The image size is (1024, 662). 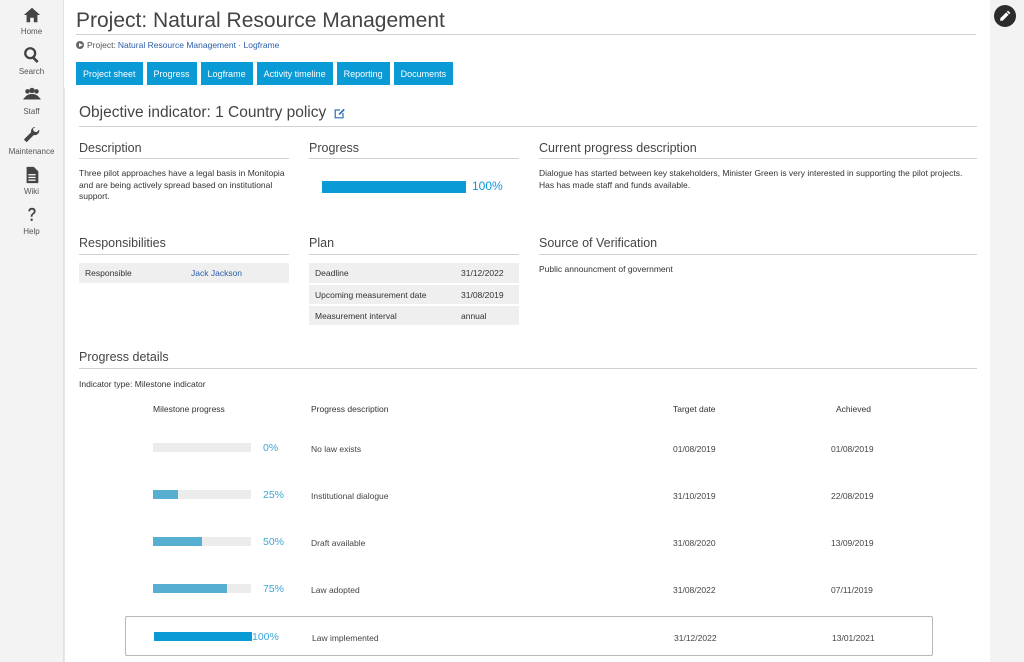 I want to click on verification-heading: Source of Verification, so click(x=598, y=243).